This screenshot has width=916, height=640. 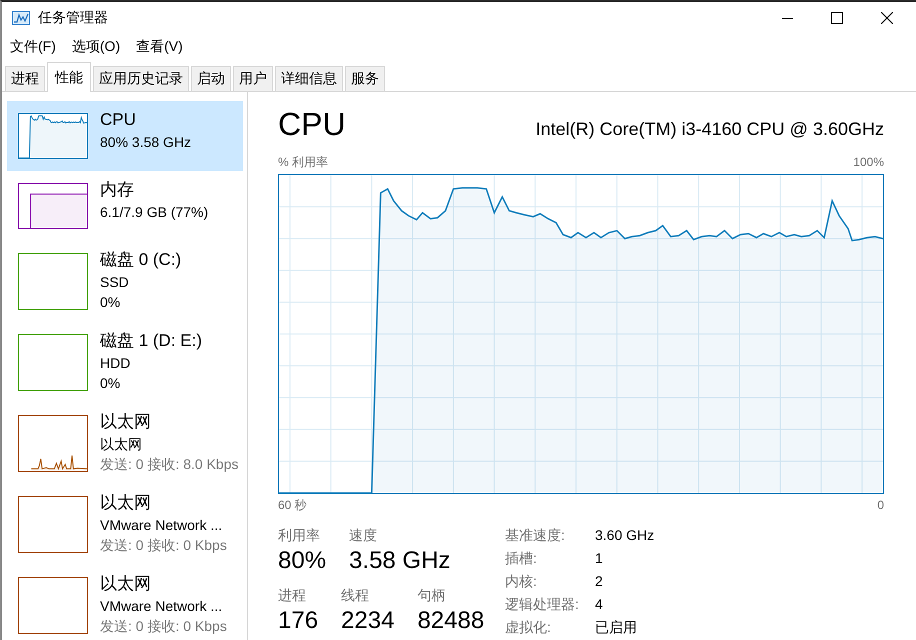 I want to click on tab: 服务, so click(x=365, y=78).